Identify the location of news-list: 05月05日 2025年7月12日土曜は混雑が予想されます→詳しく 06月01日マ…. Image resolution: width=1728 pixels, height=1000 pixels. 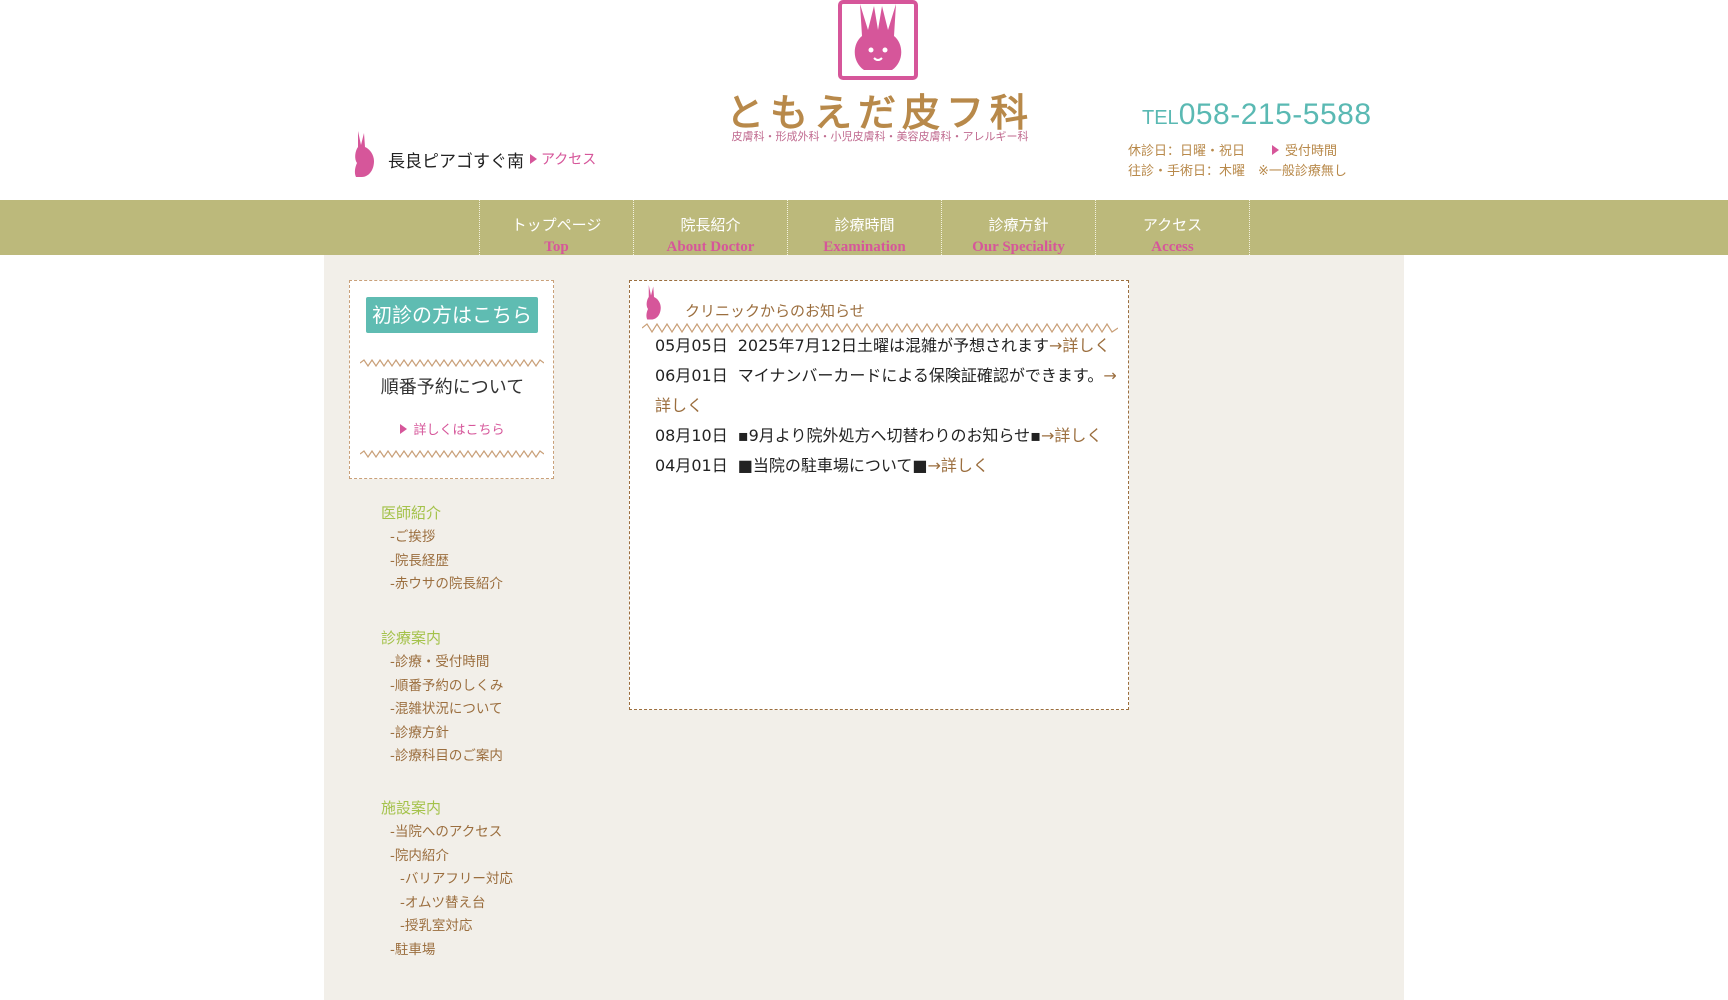
(888, 406).